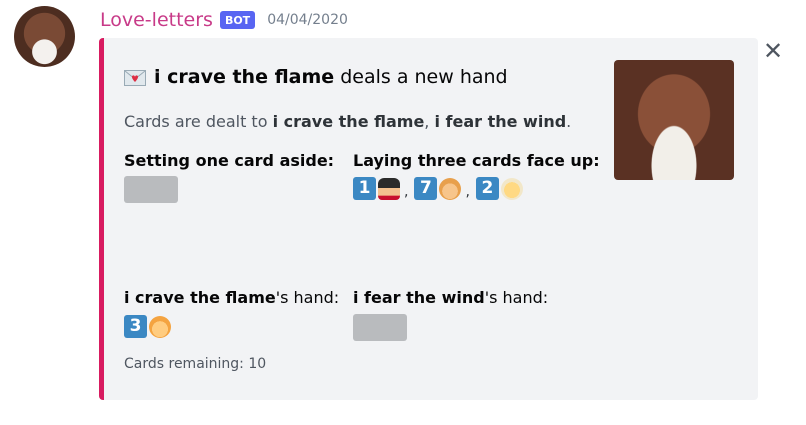 Image resolution: width=806 pixels, height=425 pixels. I want to click on person-icon, so click(160, 327).